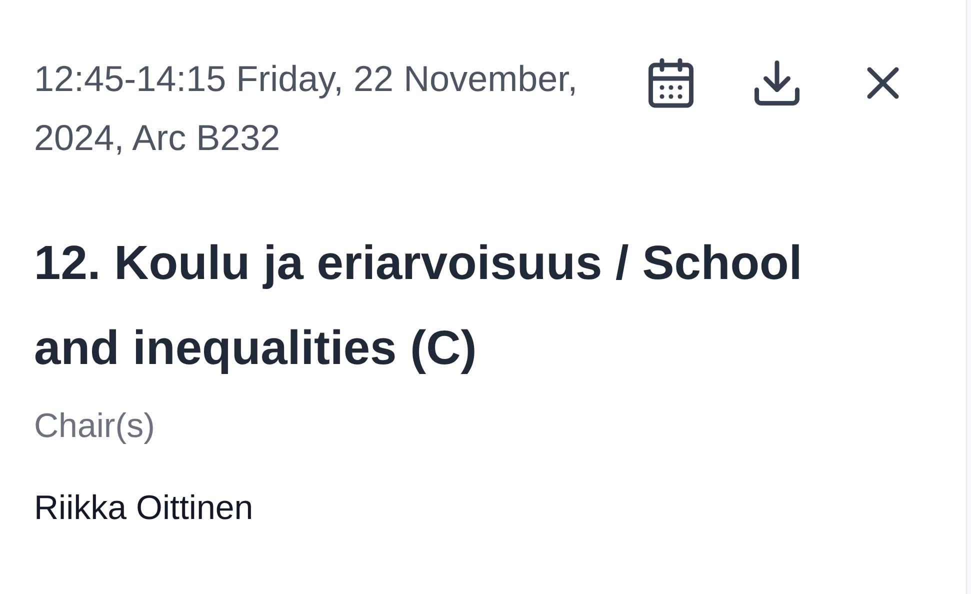 This screenshot has height=594, width=971. What do you see at coordinates (144, 508) in the screenshot?
I see `chair-name: Riikka Oittinen` at bounding box center [144, 508].